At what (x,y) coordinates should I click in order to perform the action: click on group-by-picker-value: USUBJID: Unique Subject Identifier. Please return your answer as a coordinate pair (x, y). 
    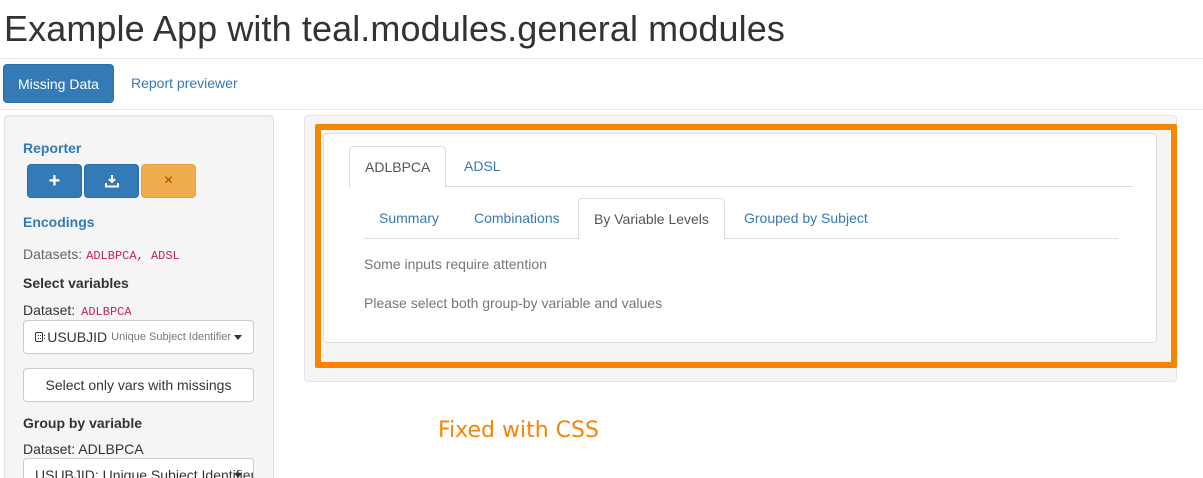
    Looking at the image, I should click on (144, 472).